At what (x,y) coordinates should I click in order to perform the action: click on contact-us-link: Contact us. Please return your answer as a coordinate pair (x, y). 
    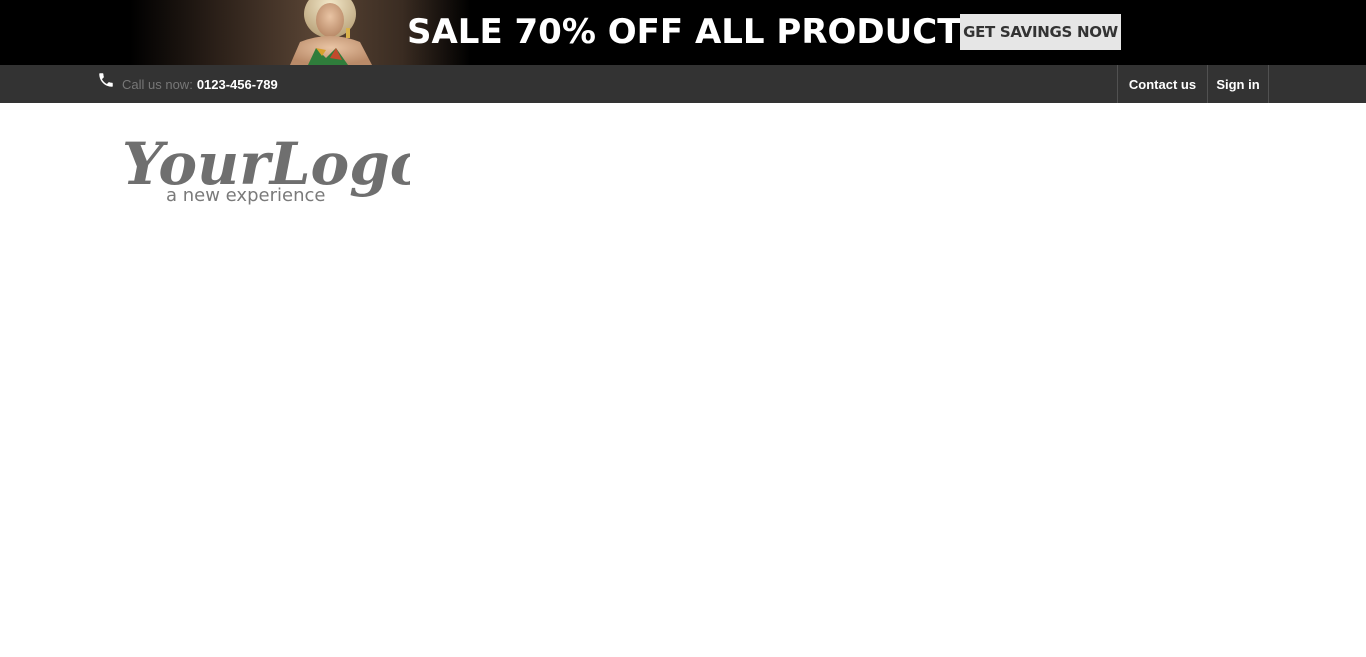
    Looking at the image, I should click on (1163, 84).